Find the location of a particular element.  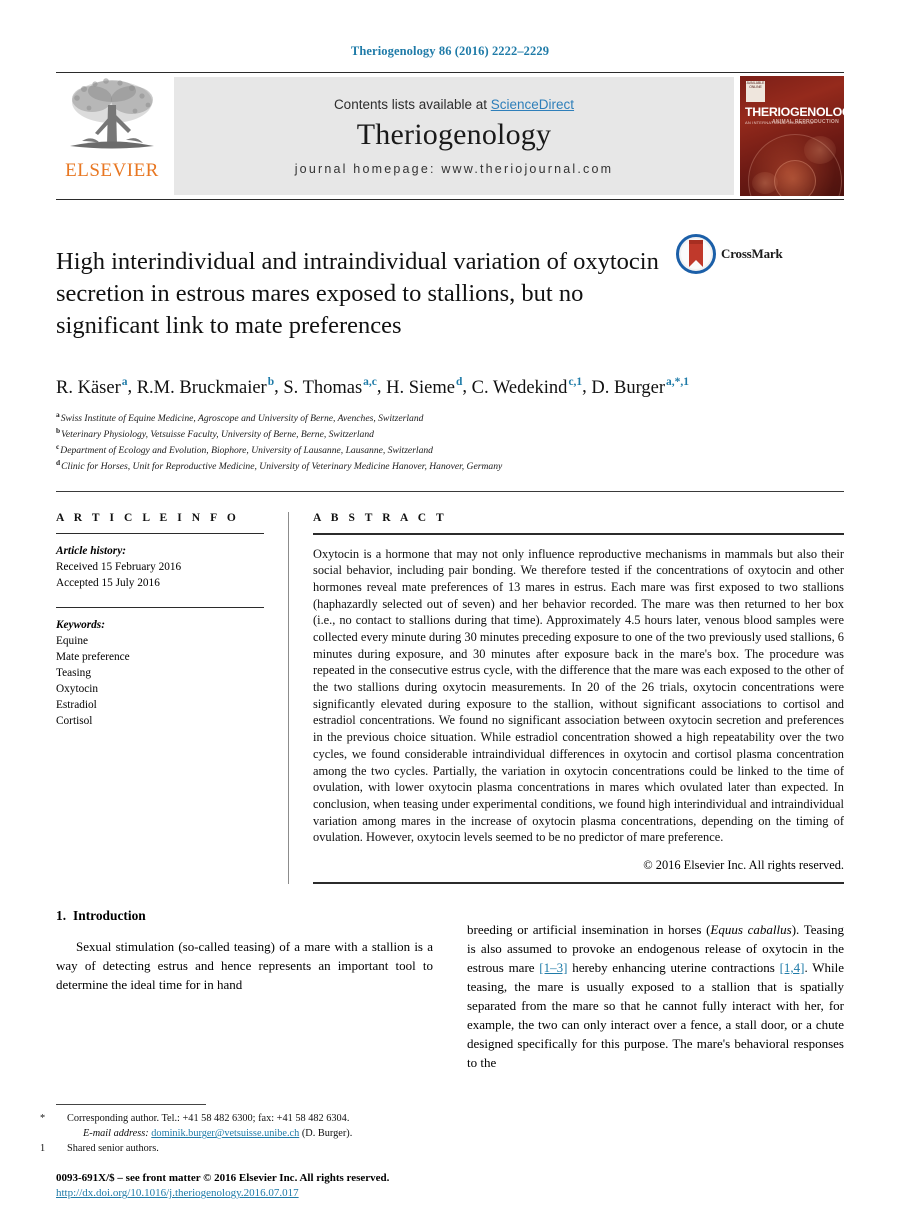

article-info-heading: A R T I C L E I N F O is located at coordinates (148, 517).